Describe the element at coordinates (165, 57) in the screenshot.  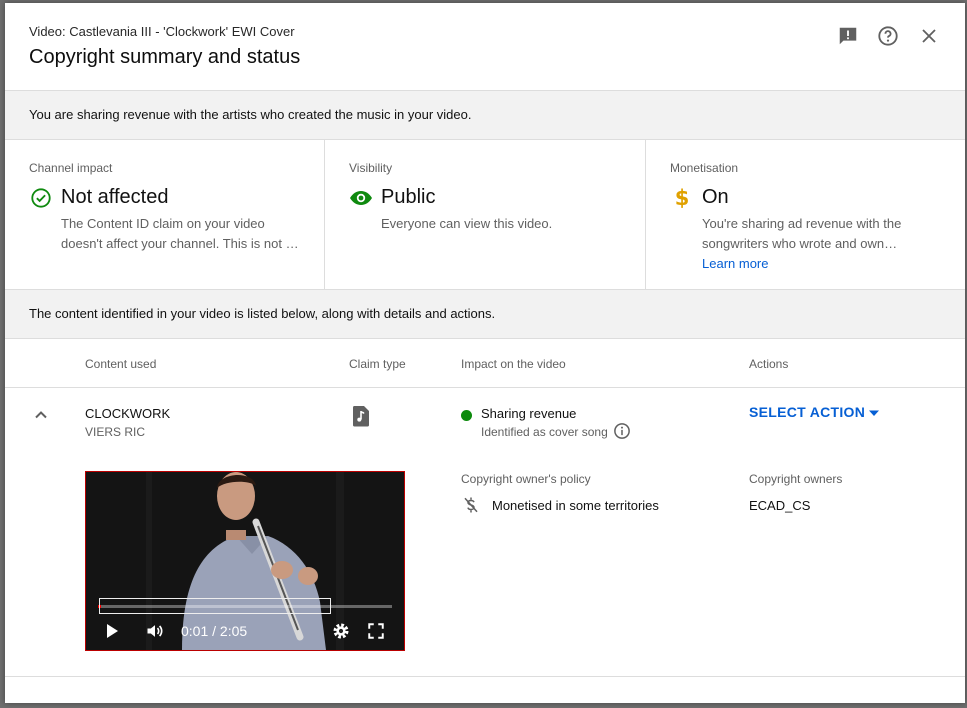
I see `dialog-title: Copyright summary and status` at that location.